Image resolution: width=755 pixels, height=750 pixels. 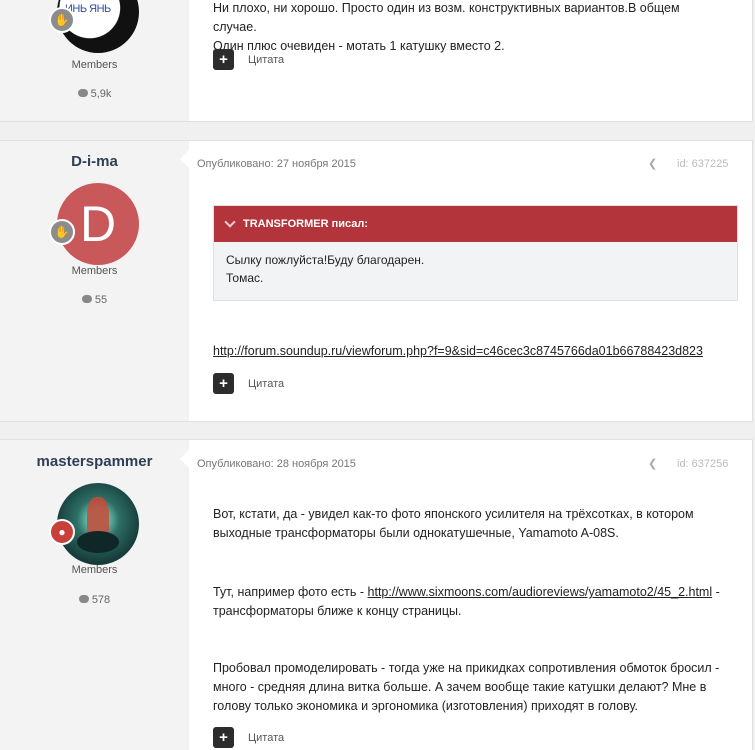 I want to click on post-count: 578, so click(x=94, y=600).